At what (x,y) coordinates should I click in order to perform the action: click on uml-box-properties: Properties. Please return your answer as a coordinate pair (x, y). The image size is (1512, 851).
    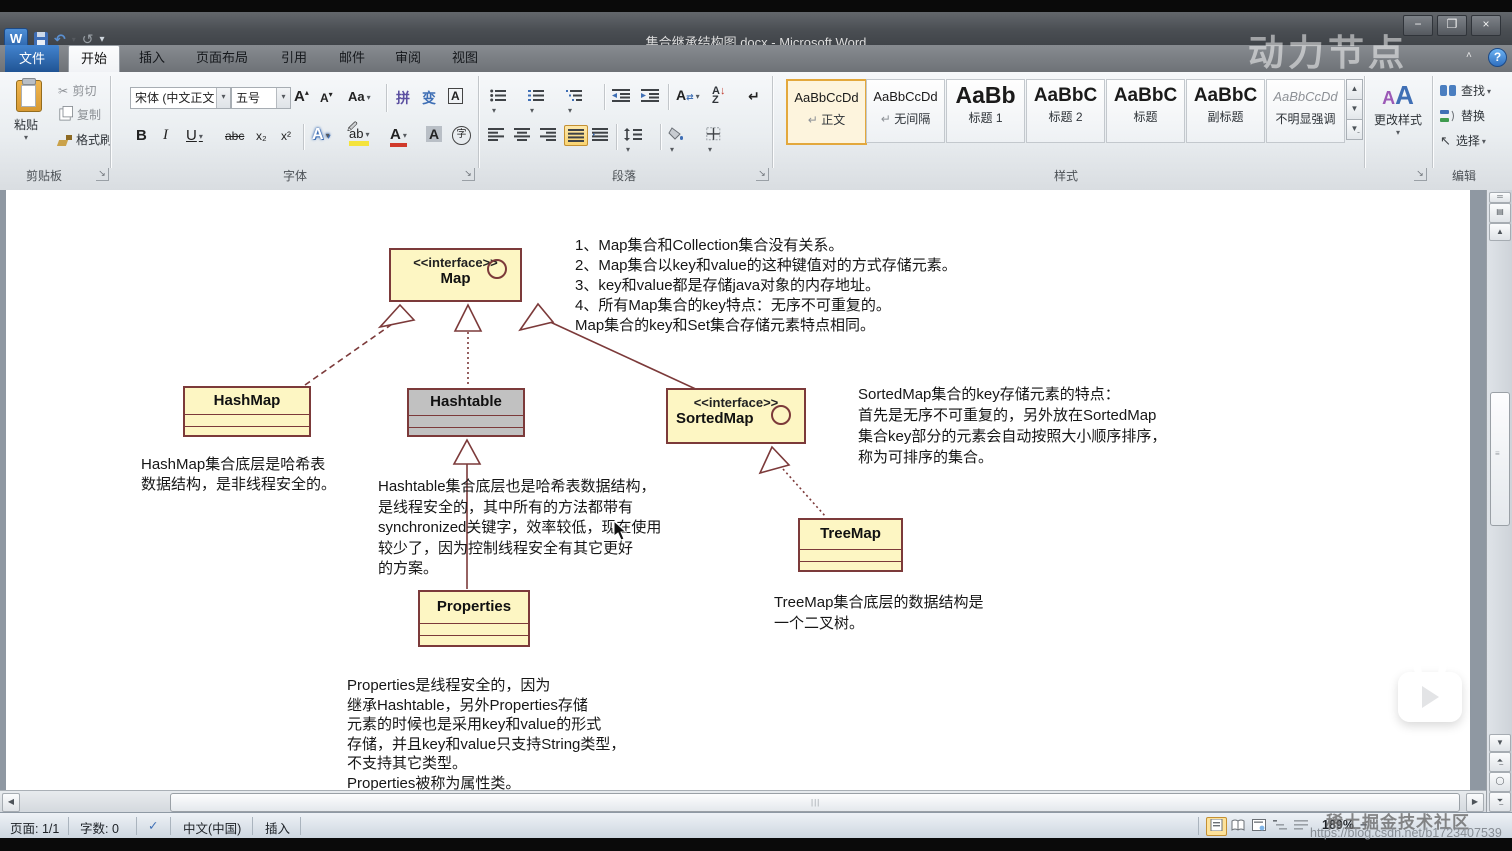
    Looking at the image, I should click on (474, 618).